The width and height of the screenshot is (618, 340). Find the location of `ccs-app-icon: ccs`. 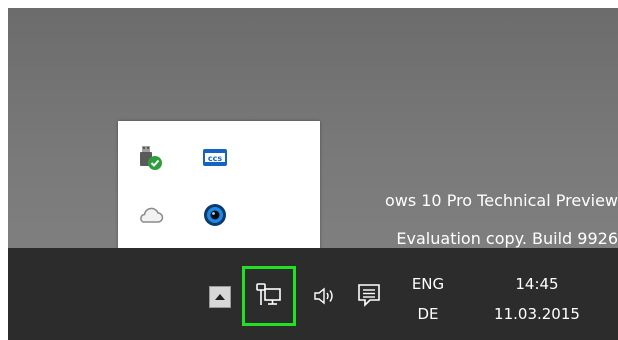

ccs-app-icon: ccs is located at coordinates (215, 158).